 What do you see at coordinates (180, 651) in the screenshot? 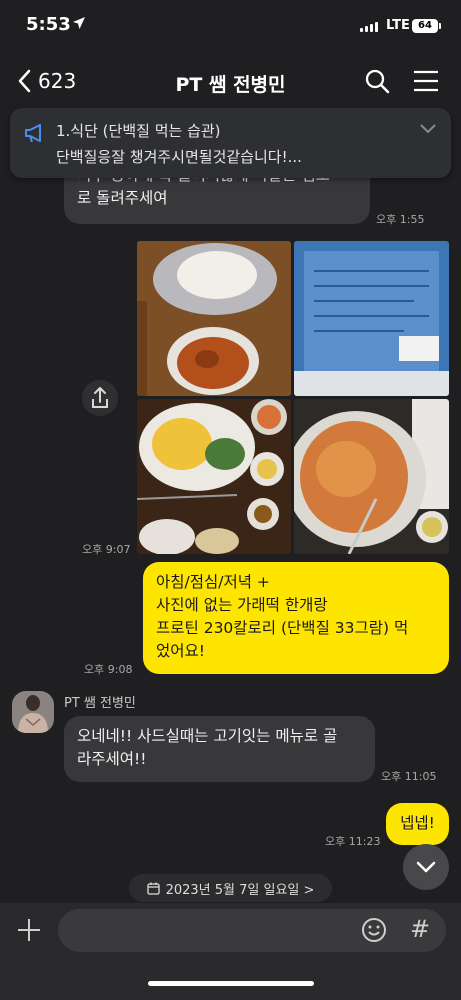
I see `message-line: 었어요!` at bounding box center [180, 651].